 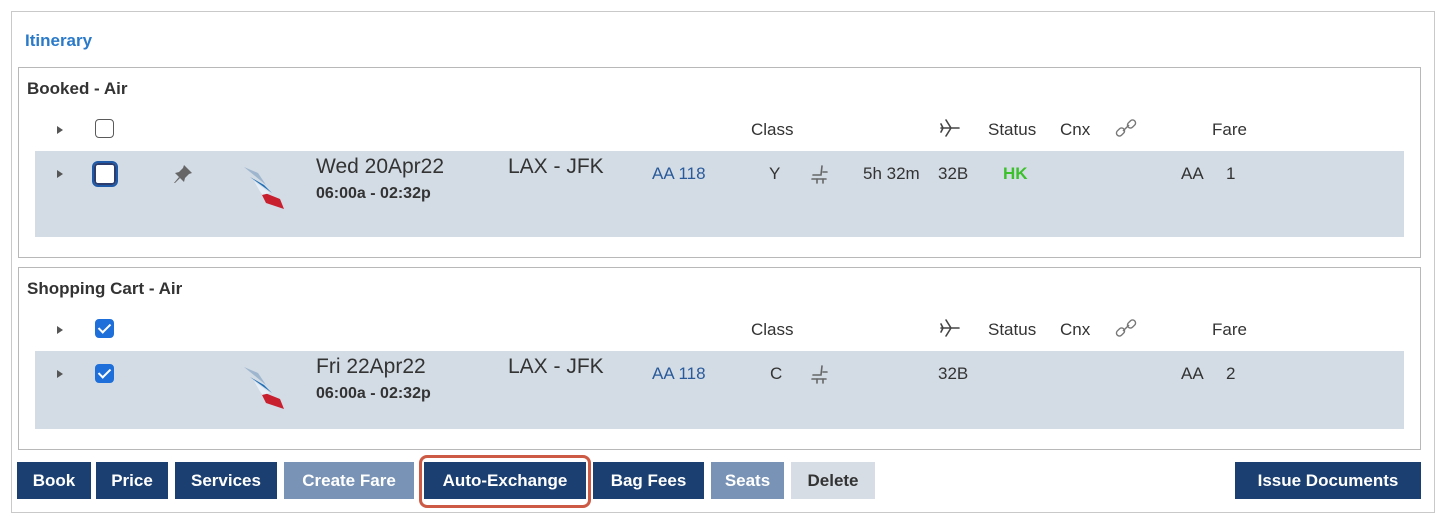 What do you see at coordinates (775, 173) in the screenshot?
I see `booked-segment-class: Y` at bounding box center [775, 173].